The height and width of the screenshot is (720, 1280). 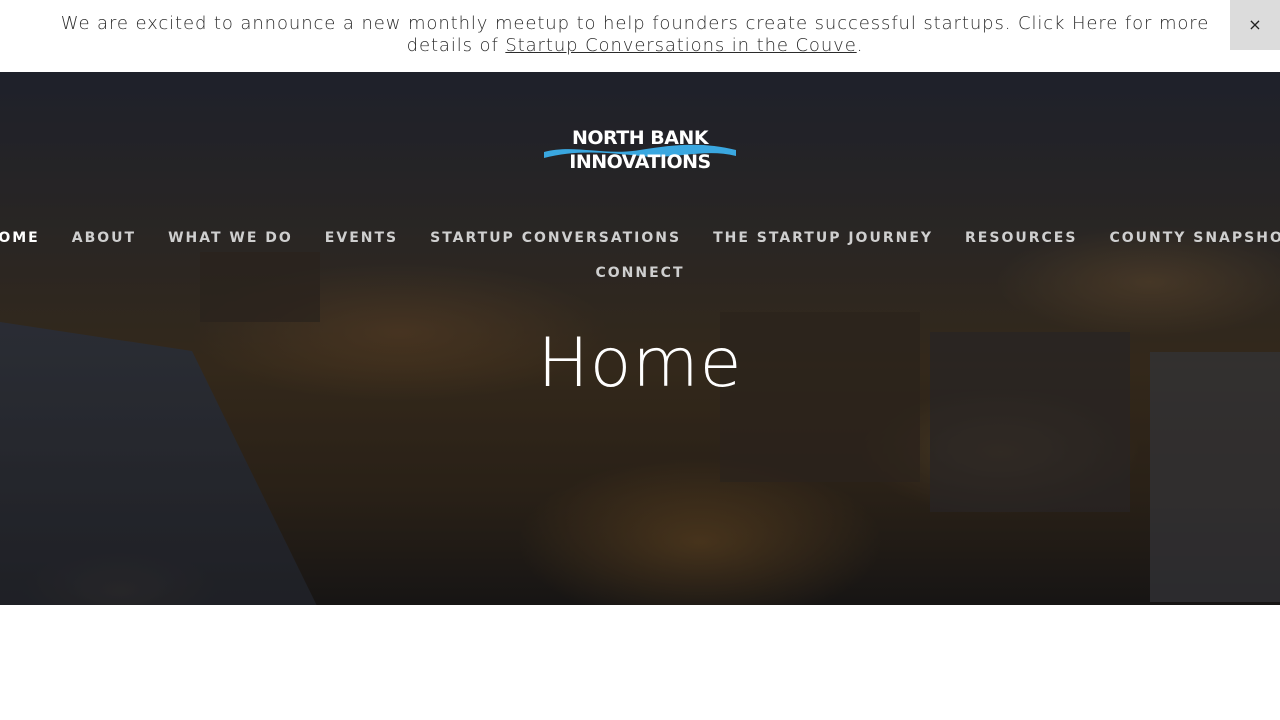 I want to click on close-icon: ×, so click(x=1255, y=24).